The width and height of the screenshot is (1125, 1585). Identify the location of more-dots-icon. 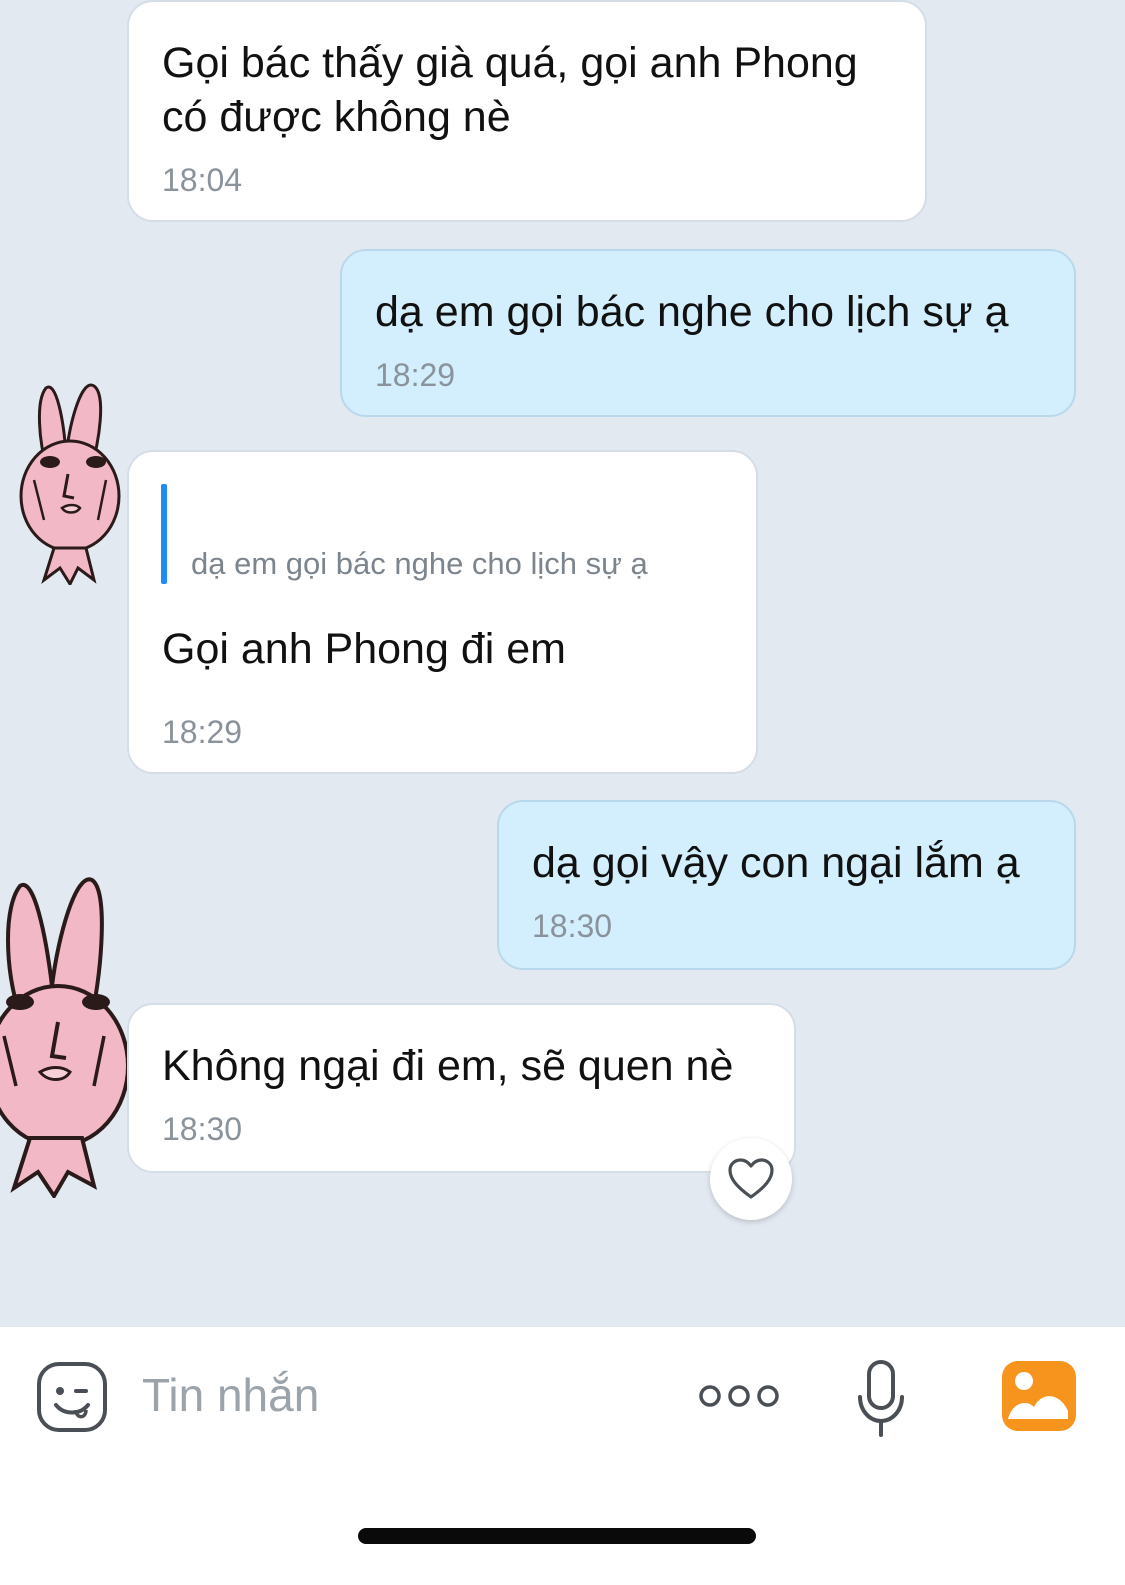
(739, 1396).